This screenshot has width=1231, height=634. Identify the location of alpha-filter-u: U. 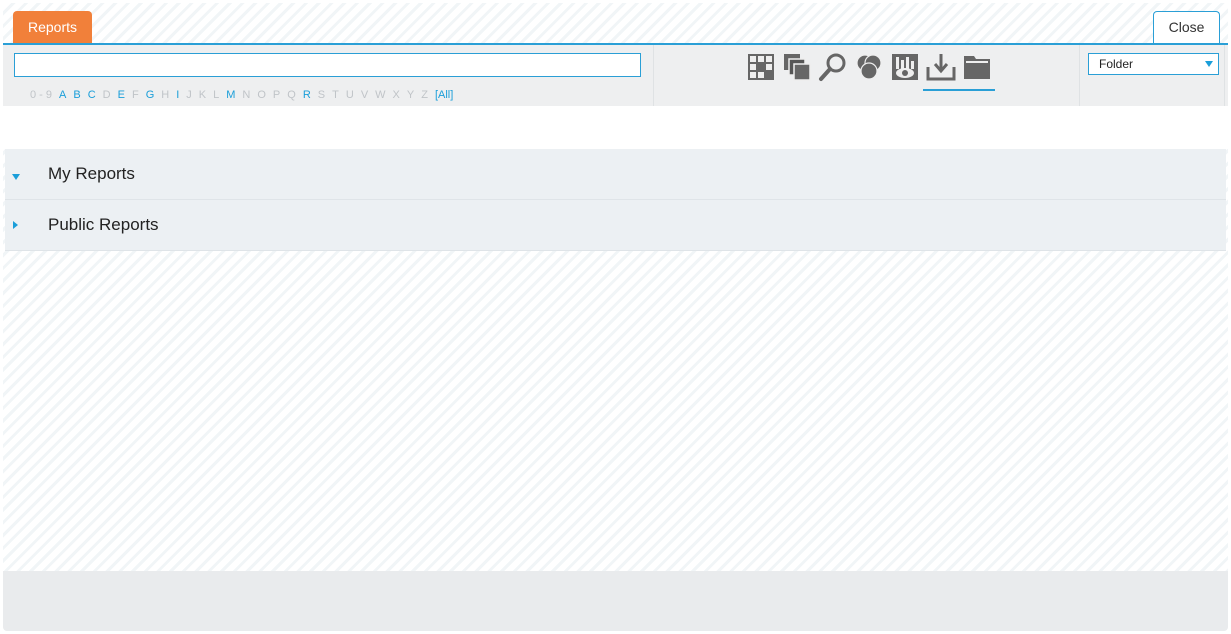
(349, 95).